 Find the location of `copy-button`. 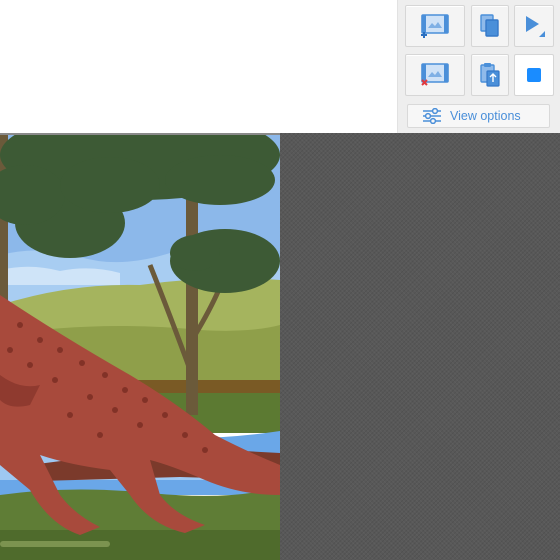

copy-button is located at coordinates (490, 26).